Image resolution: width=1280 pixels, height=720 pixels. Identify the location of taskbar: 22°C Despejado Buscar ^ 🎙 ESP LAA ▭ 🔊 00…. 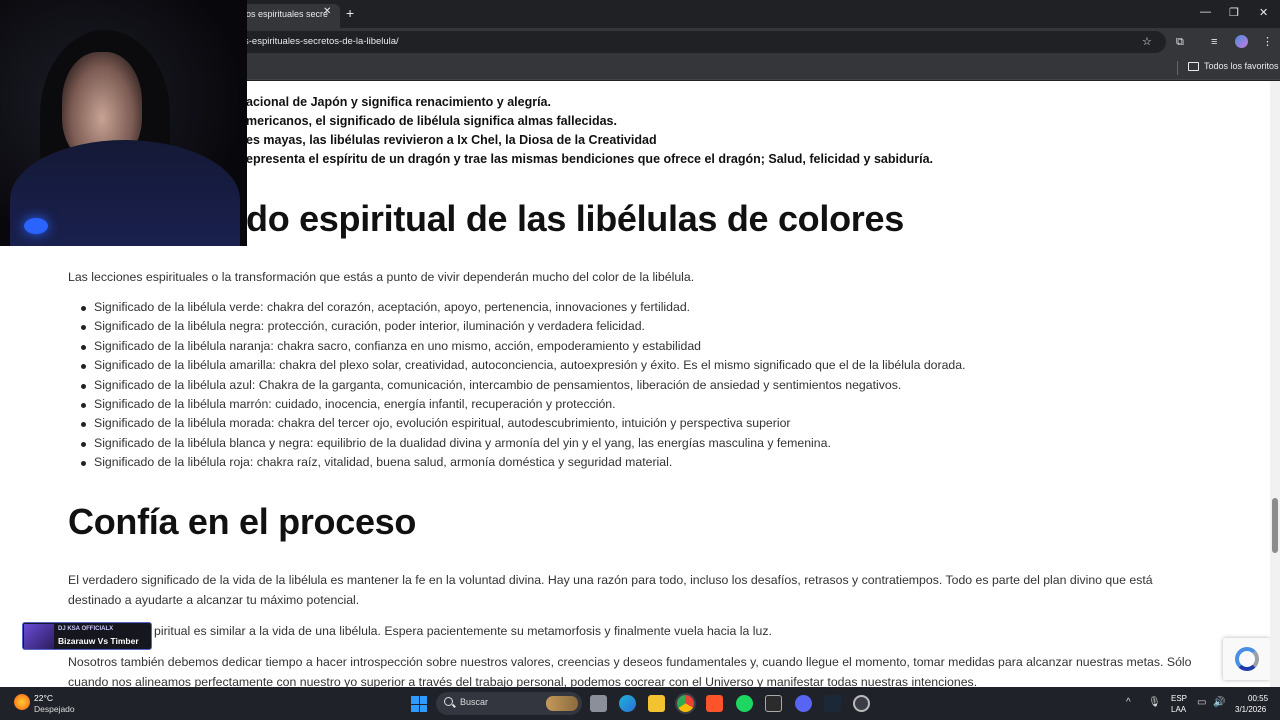
(640, 703).